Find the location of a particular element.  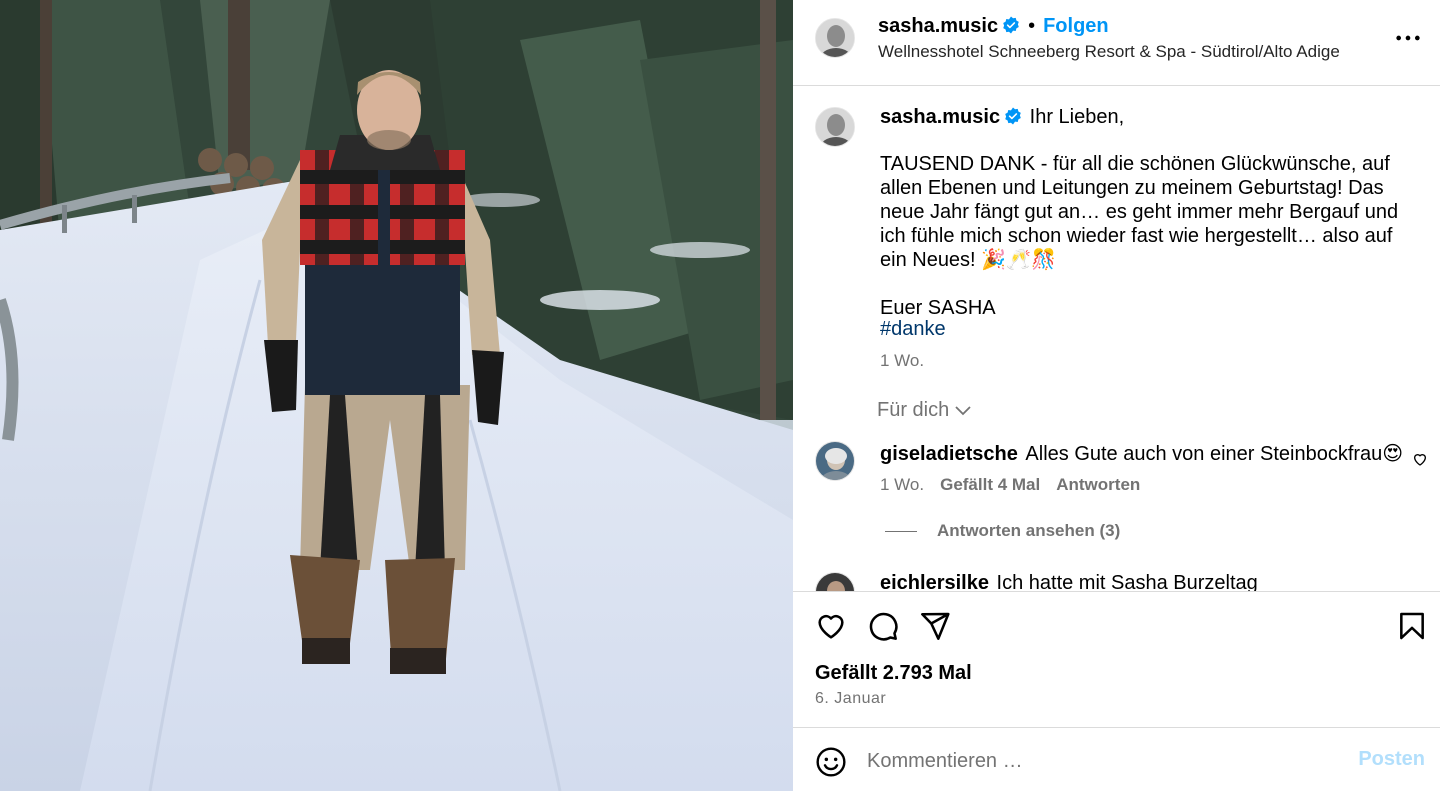

caption-first-line: sasha.music Ihr Lieben, is located at coordinates (1002, 117).